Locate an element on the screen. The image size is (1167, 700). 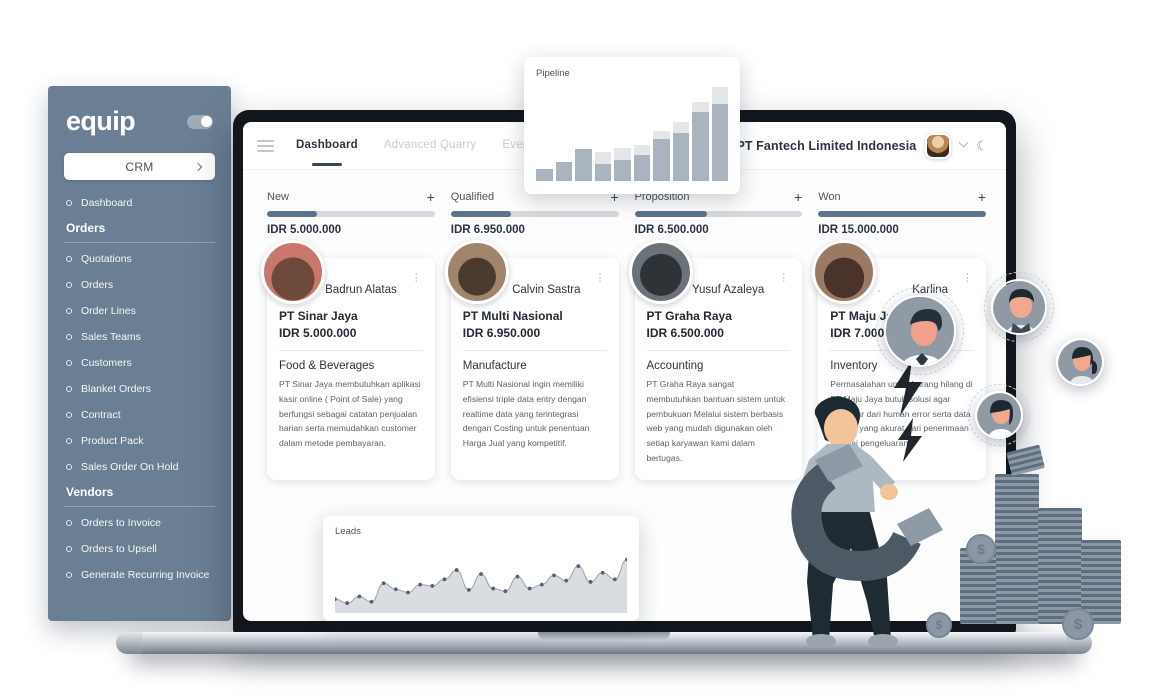
sidebar-item-quotations: Quotations is located at coordinates (139, 259).